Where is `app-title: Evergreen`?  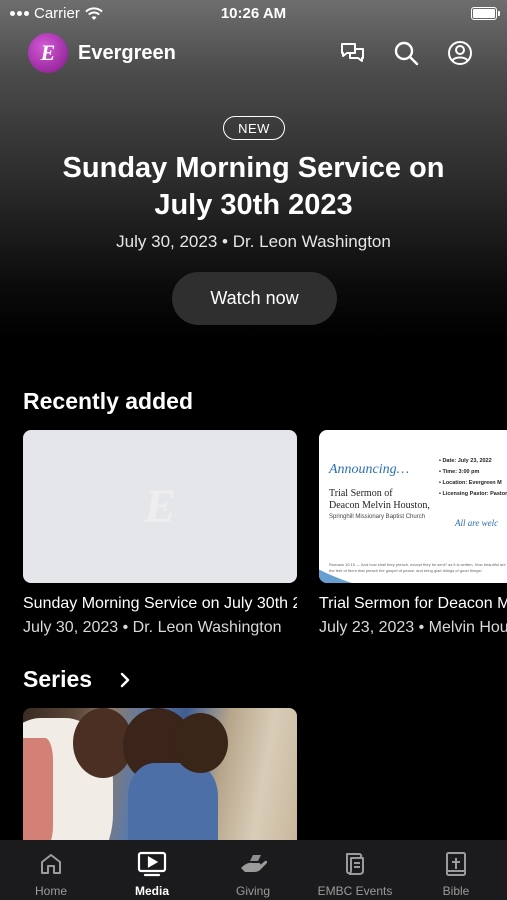 app-title: Evergreen is located at coordinates (127, 53).